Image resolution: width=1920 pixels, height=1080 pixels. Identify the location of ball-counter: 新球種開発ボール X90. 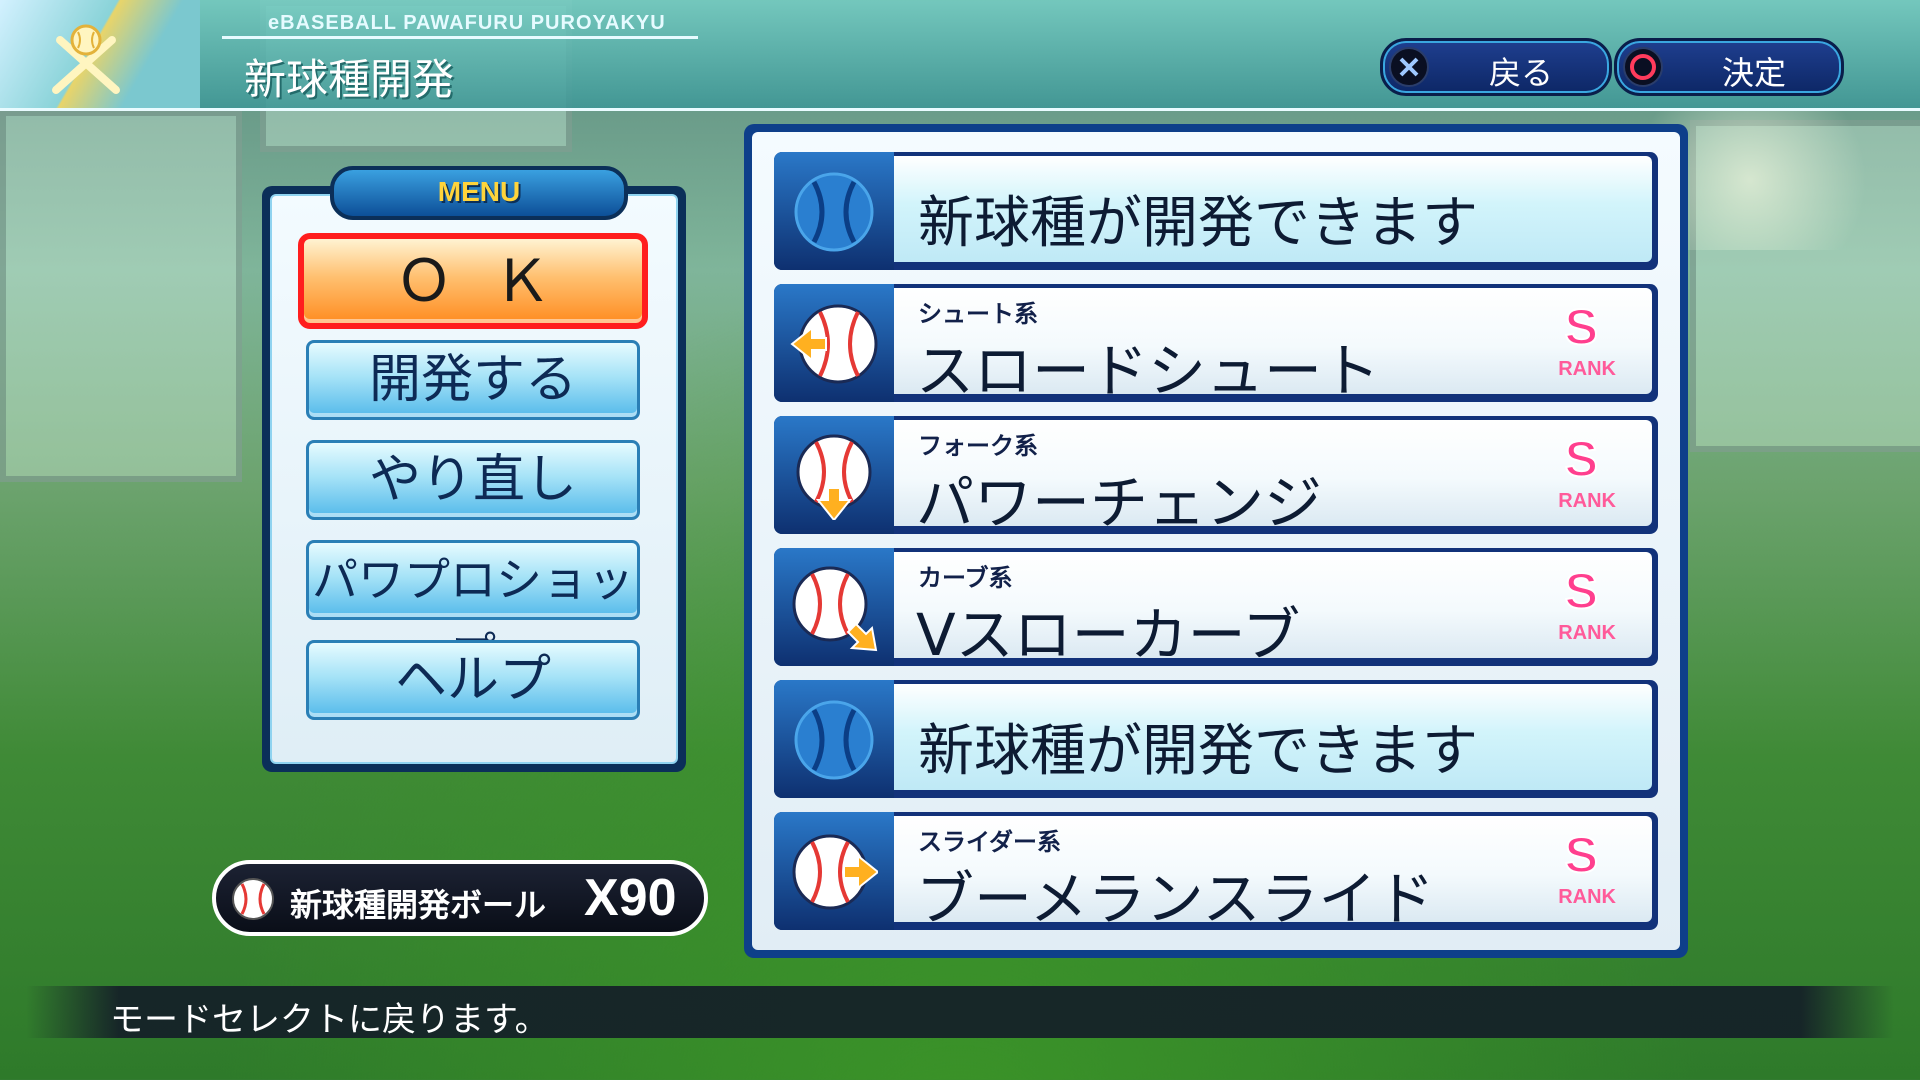
(460, 898).